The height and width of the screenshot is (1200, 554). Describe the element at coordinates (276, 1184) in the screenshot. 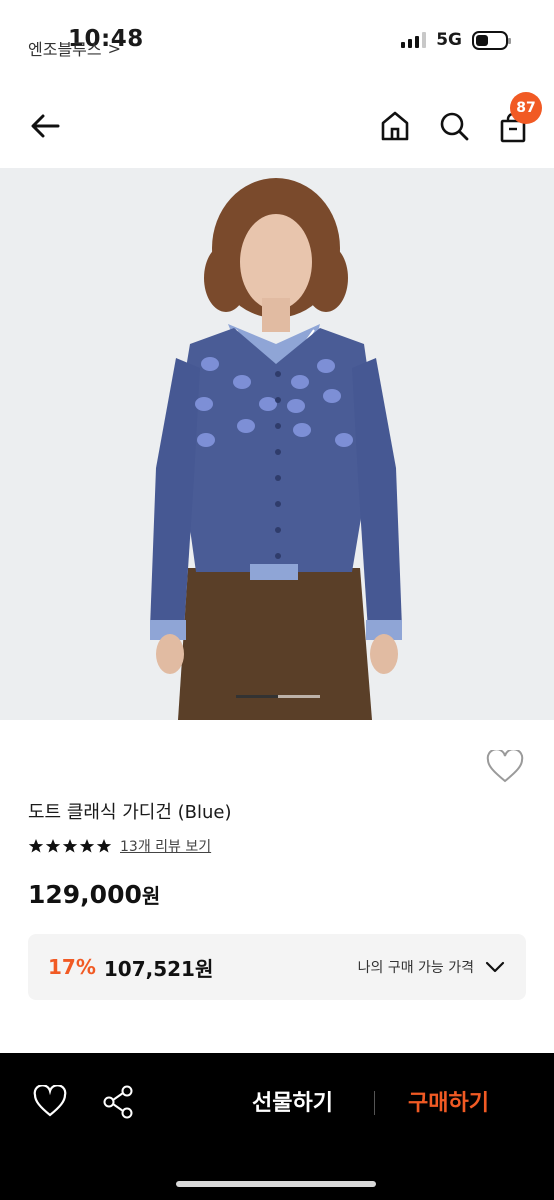

I see `home-indicator` at that location.